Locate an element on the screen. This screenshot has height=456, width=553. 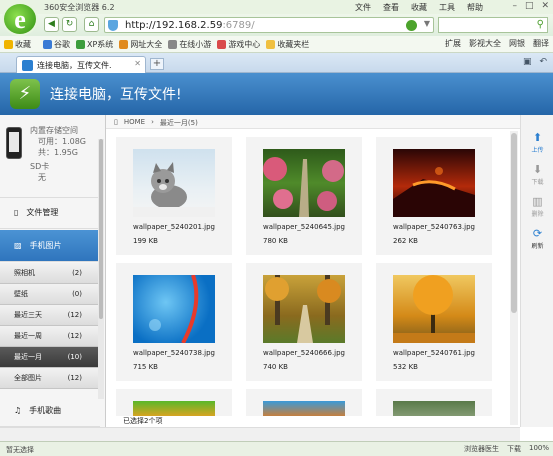
fav-favorites-bar: 收藏夹栏 is located at coordinates (287, 44).